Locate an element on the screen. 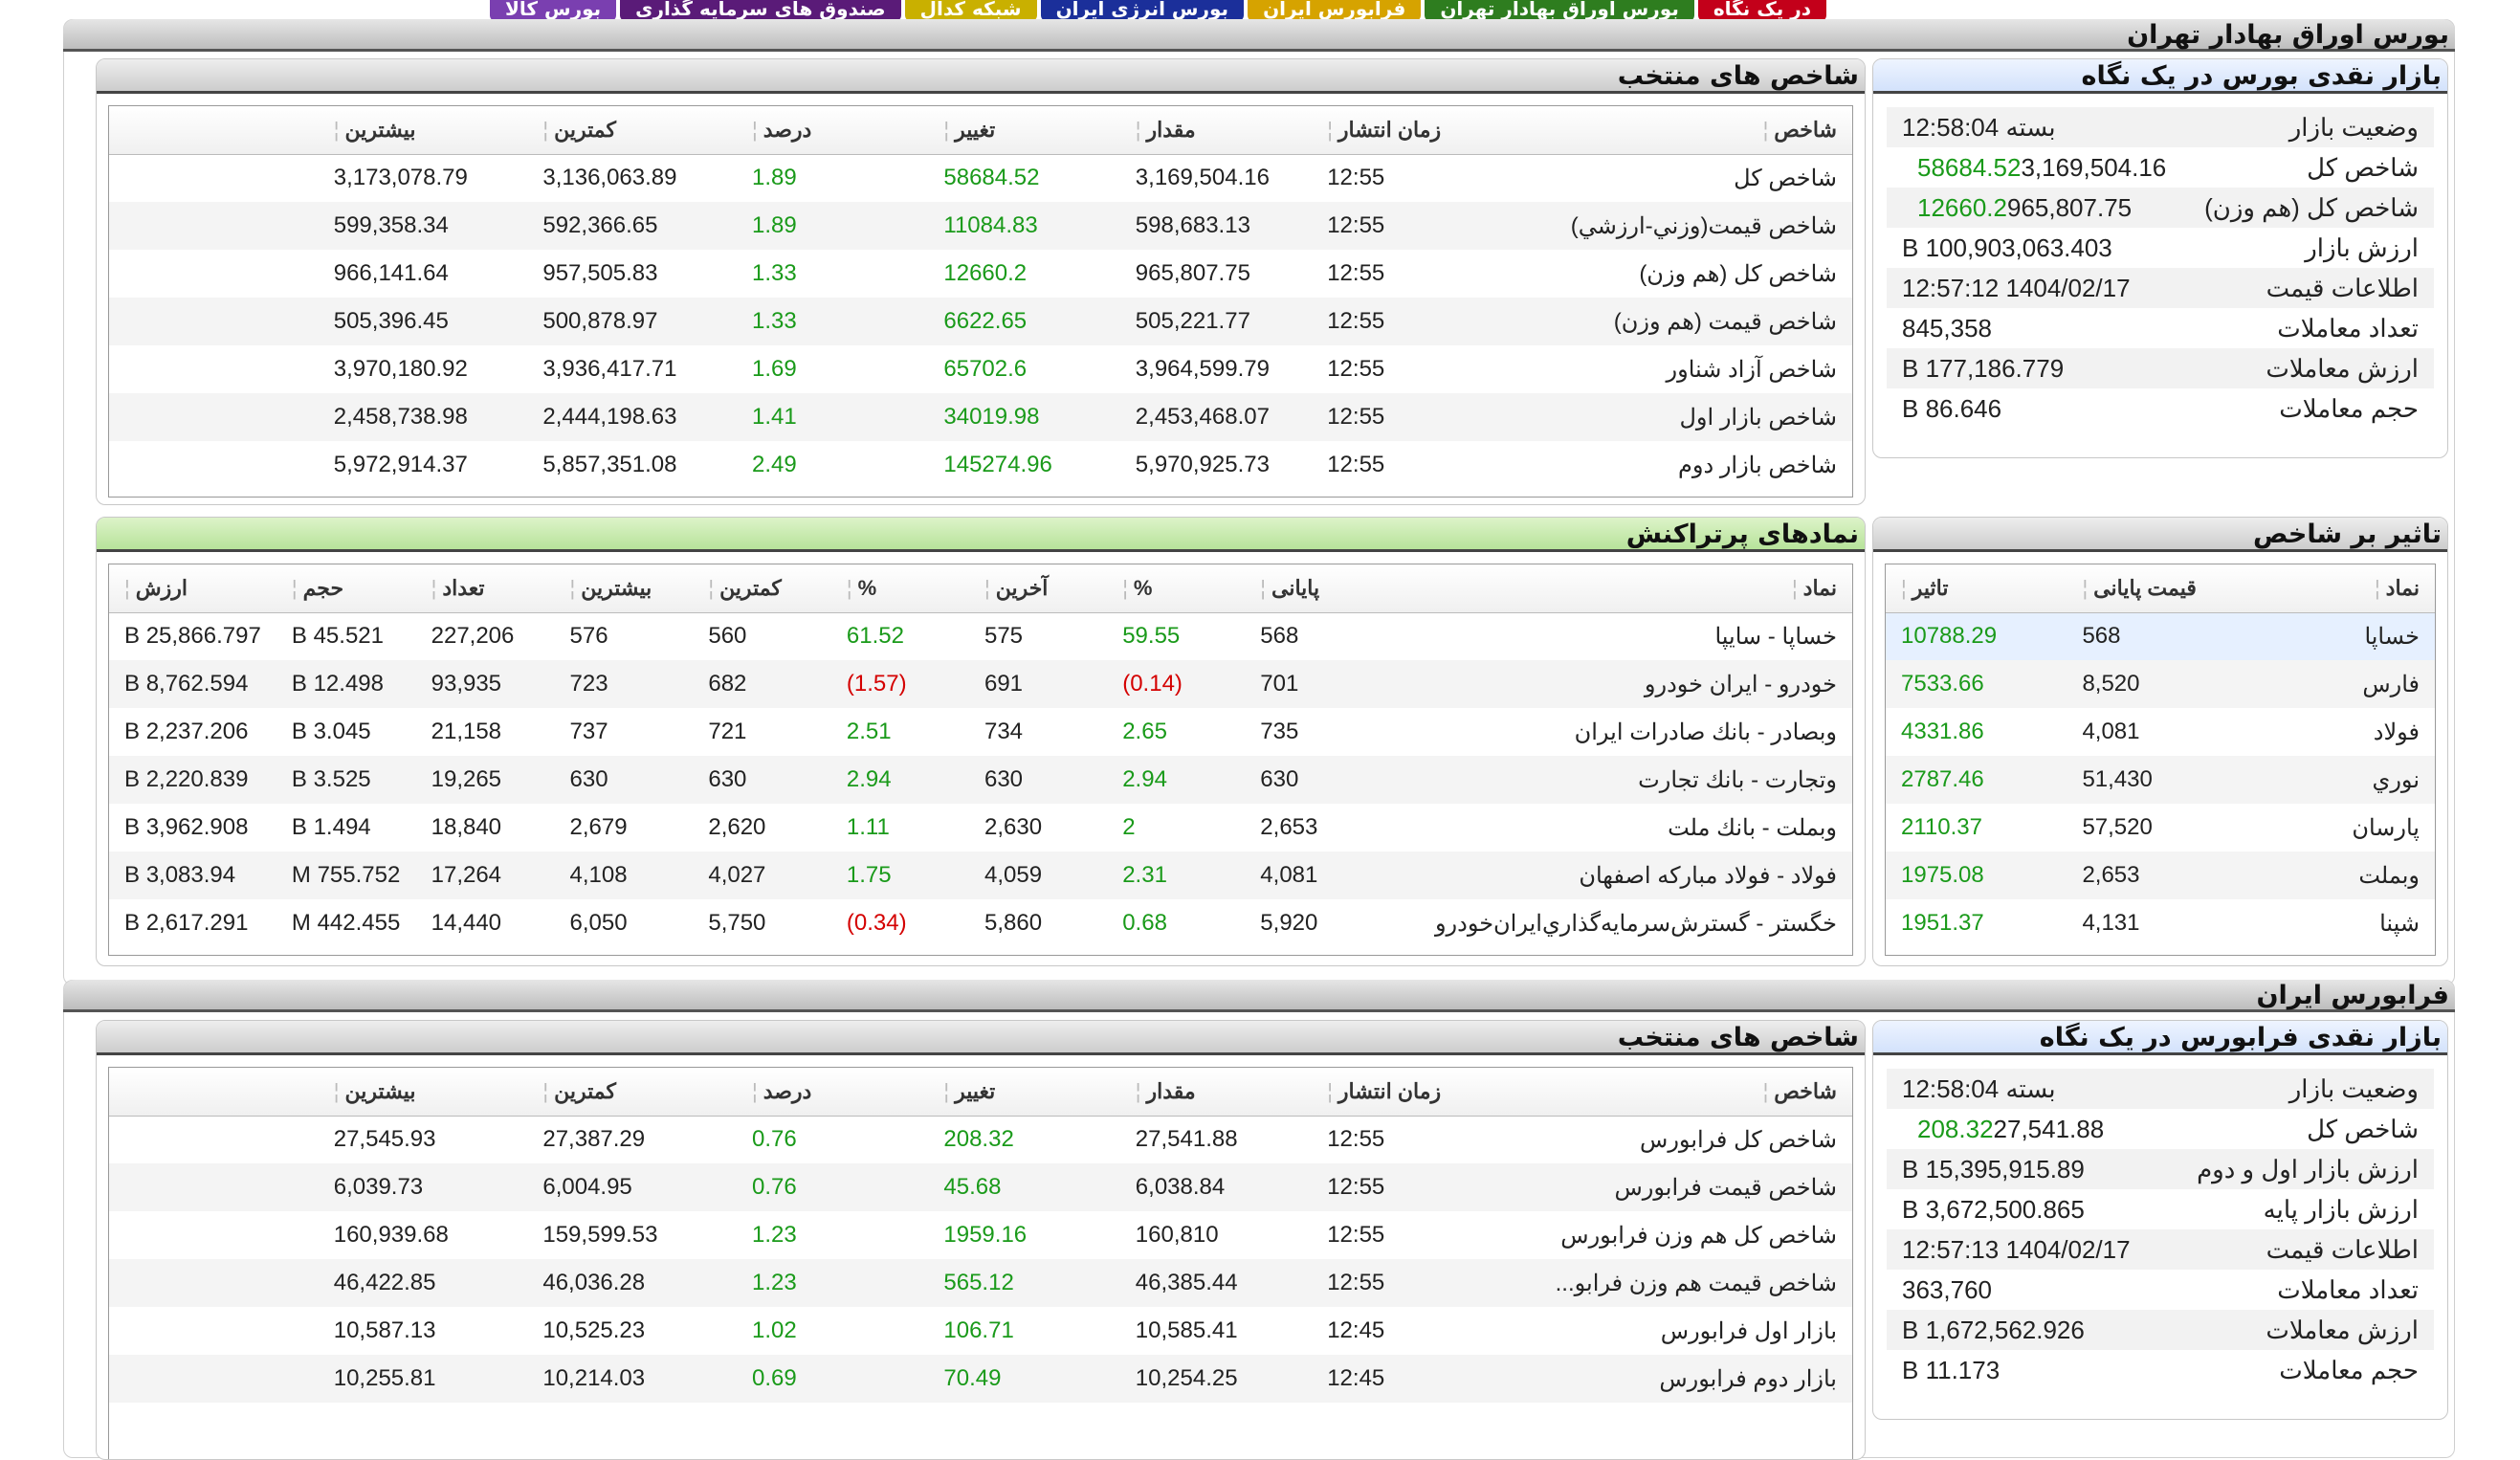 This screenshot has width=2520, height=1460. row-name: فولاد is located at coordinates (2342, 732).